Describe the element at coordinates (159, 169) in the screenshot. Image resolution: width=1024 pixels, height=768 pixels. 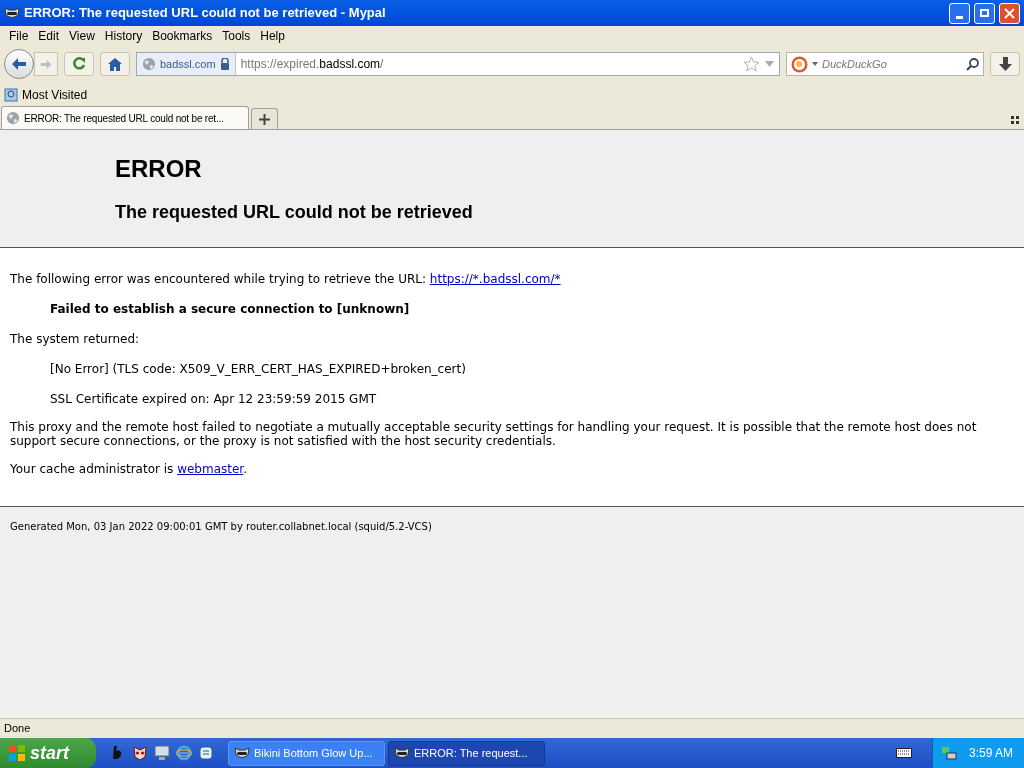
I see `error-heading: ERROR` at that location.